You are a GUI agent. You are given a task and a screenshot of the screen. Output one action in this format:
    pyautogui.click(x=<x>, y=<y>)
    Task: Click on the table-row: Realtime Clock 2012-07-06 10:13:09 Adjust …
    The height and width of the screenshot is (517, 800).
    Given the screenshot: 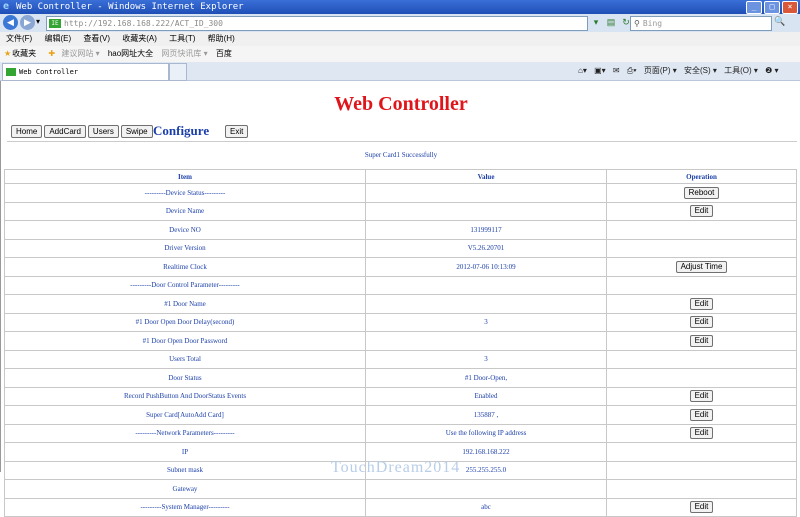 What is the action you would take?
    pyautogui.click(x=400, y=267)
    